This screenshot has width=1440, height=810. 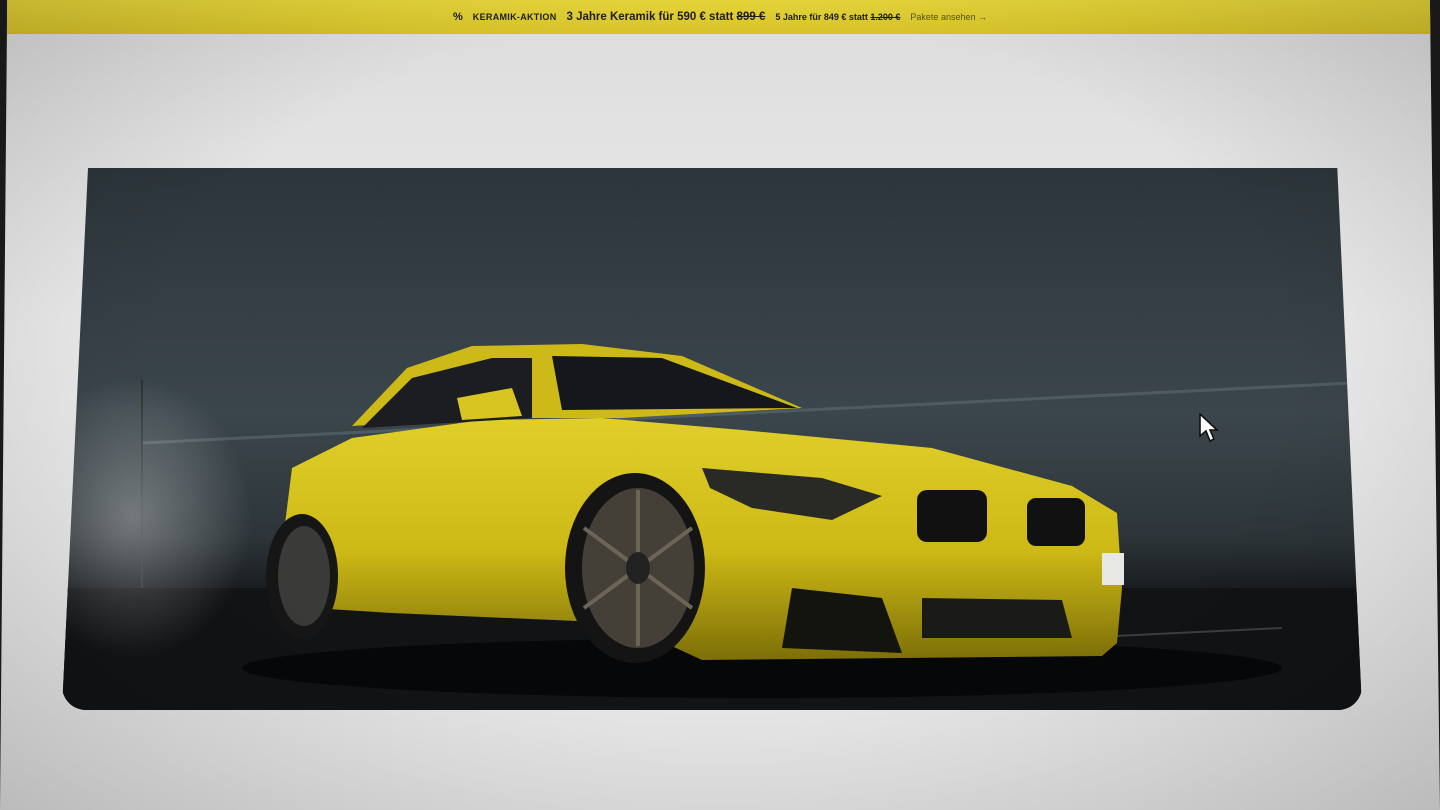 I want to click on promo-secondary-old-price: 1.200 €, so click(x=885, y=17).